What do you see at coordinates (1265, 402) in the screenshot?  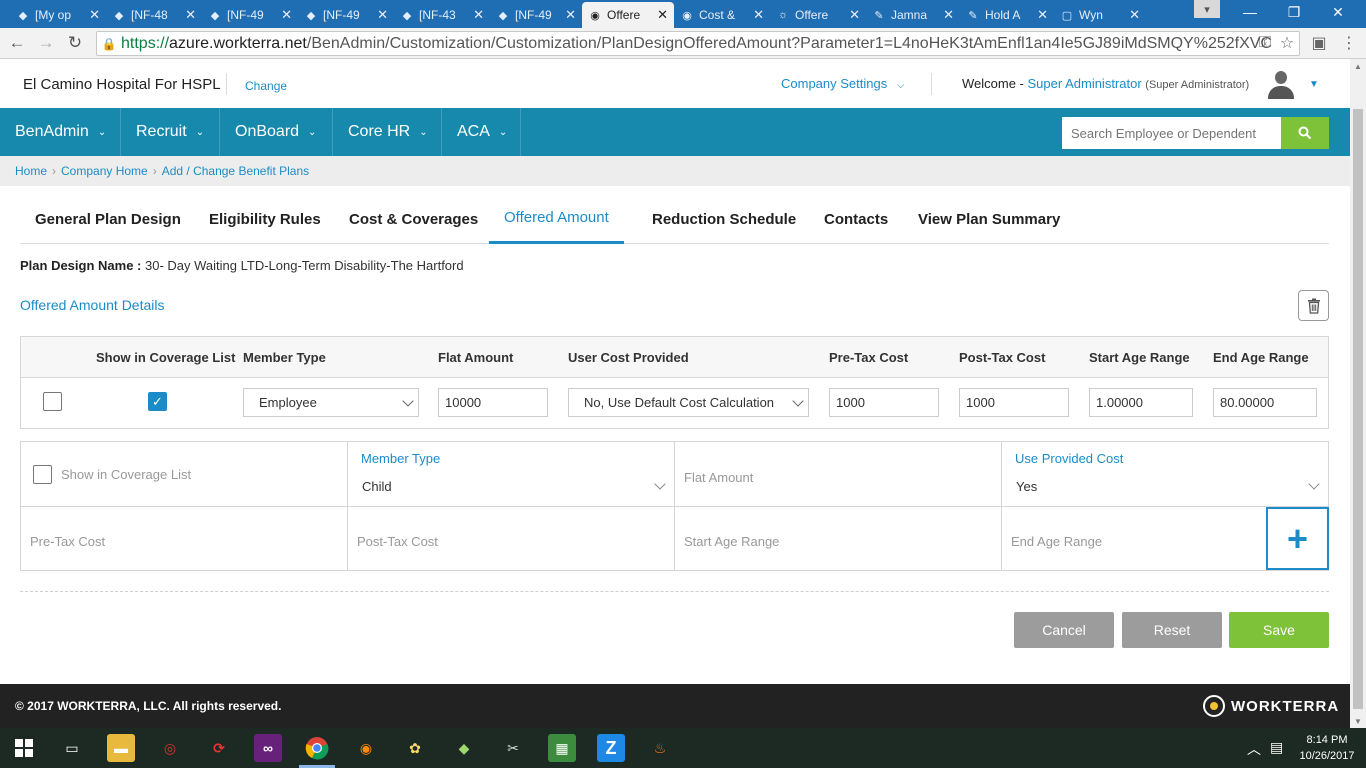 I see `end-age-input` at bounding box center [1265, 402].